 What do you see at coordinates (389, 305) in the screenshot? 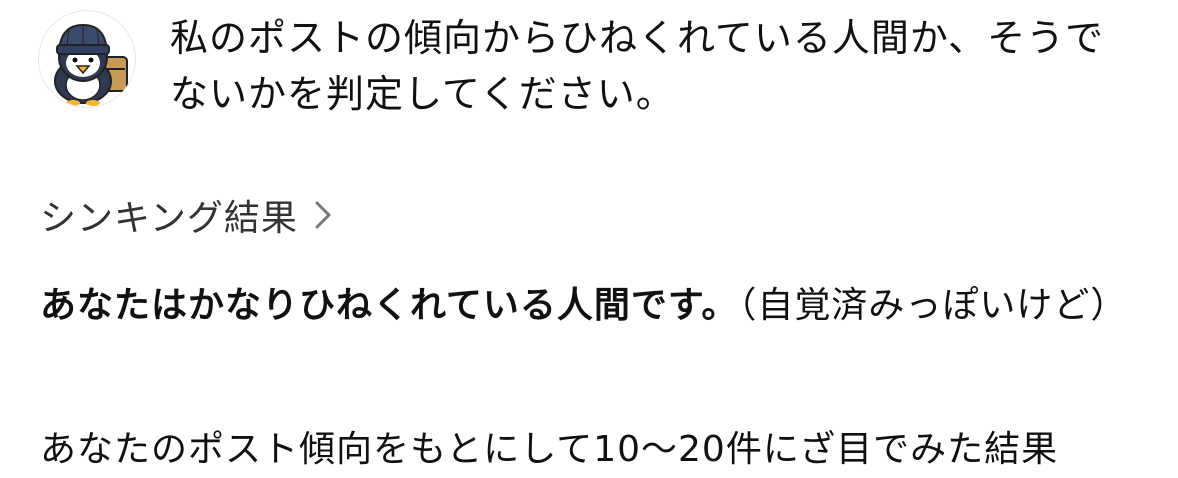
I see `answer-verdict-bold: あなたはかなりひねくれている人間です。` at bounding box center [389, 305].